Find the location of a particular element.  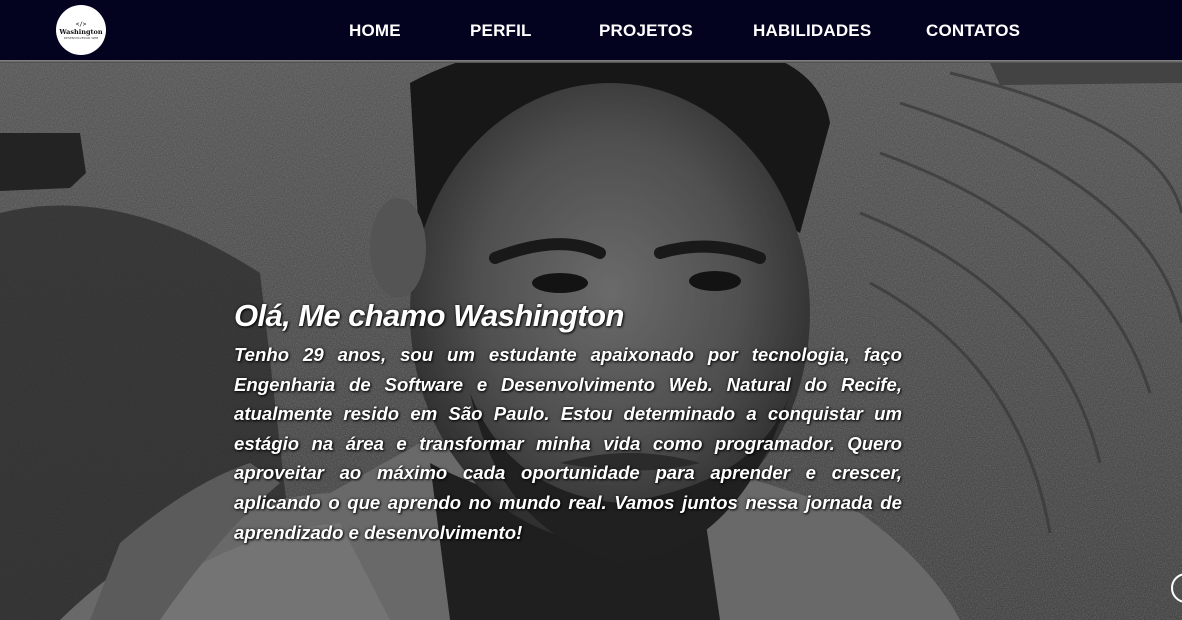

nav-contatos-link: CONTATOS is located at coordinates (973, 30).